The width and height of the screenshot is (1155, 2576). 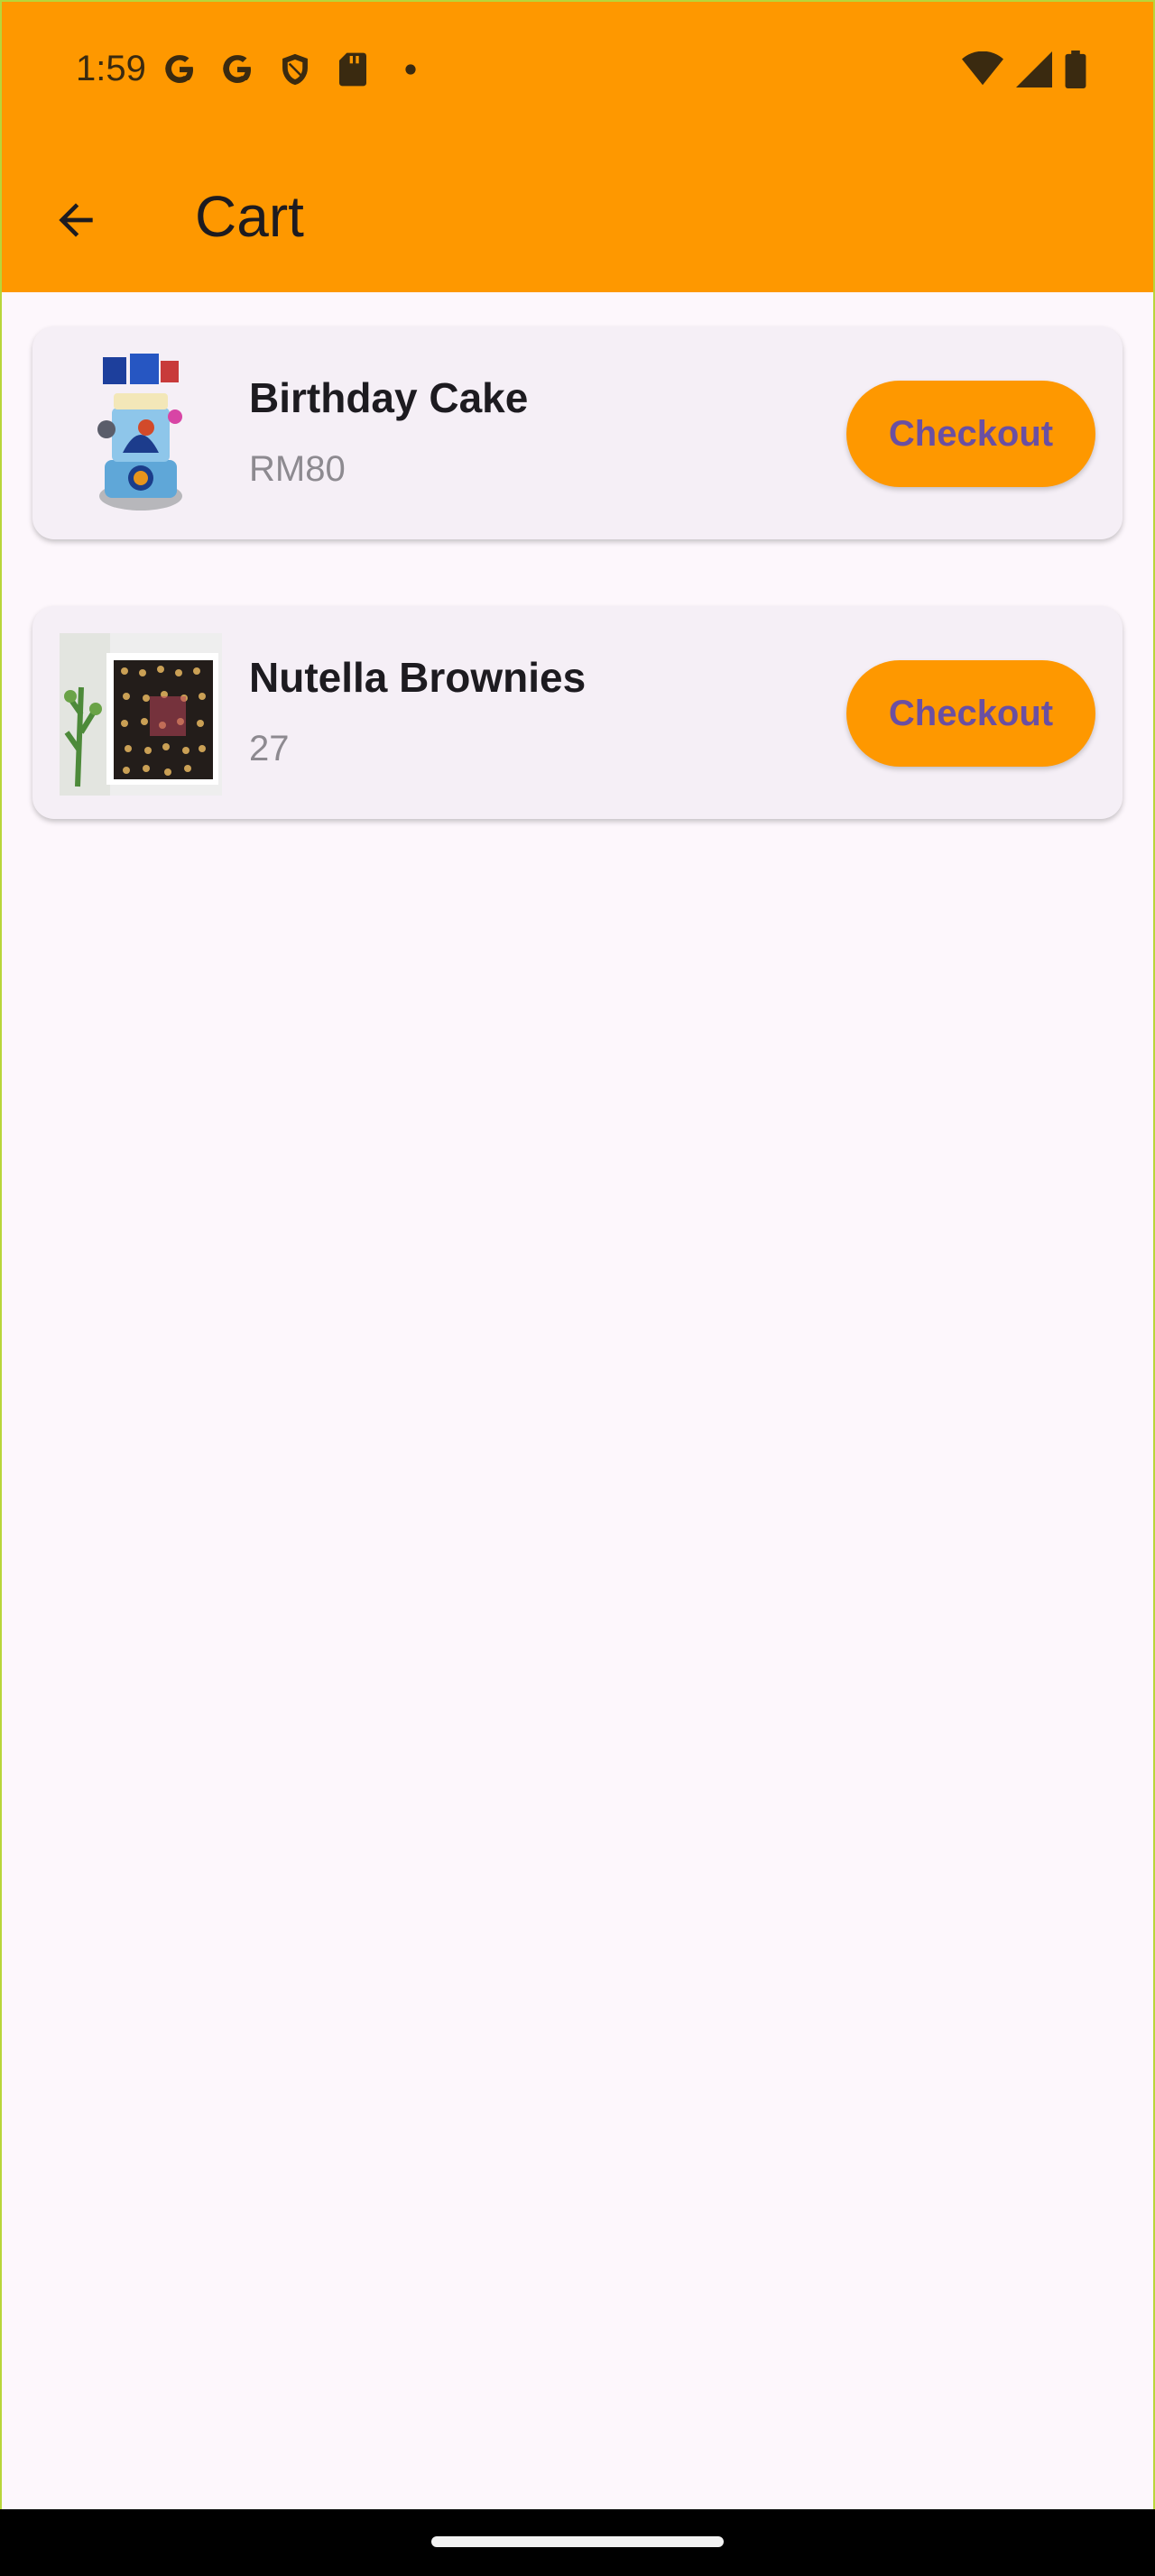 What do you see at coordinates (269, 749) in the screenshot?
I see `item-price: 27` at bounding box center [269, 749].